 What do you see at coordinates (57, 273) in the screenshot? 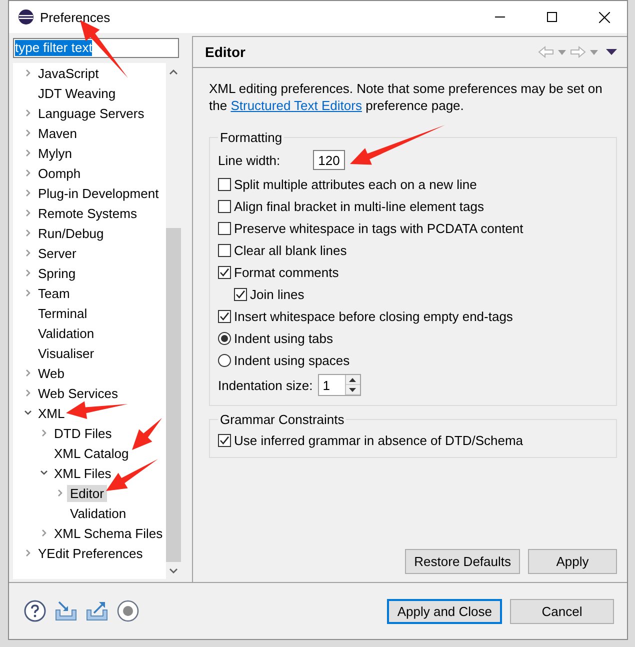
I see `tree-item: Spring` at bounding box center [57, 273].